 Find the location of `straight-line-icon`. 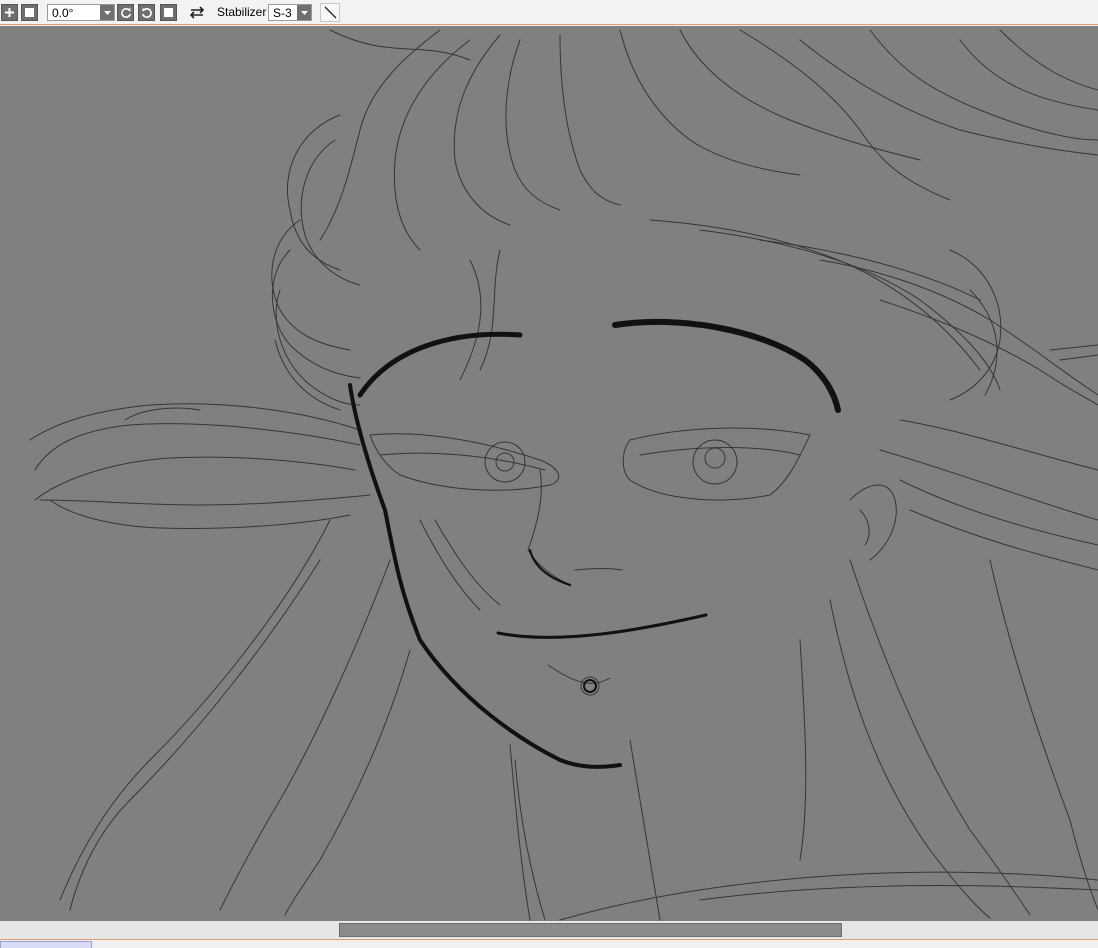

straight-line-icon is located at coordinates (330, 12).